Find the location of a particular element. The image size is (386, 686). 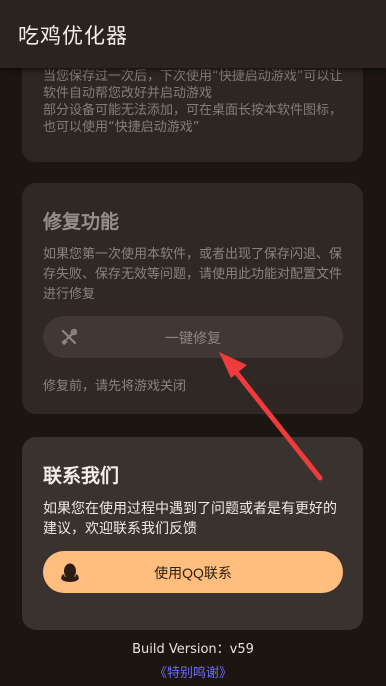

one-click-repair-label: 一键修复 is located at coordinates (193, 338).